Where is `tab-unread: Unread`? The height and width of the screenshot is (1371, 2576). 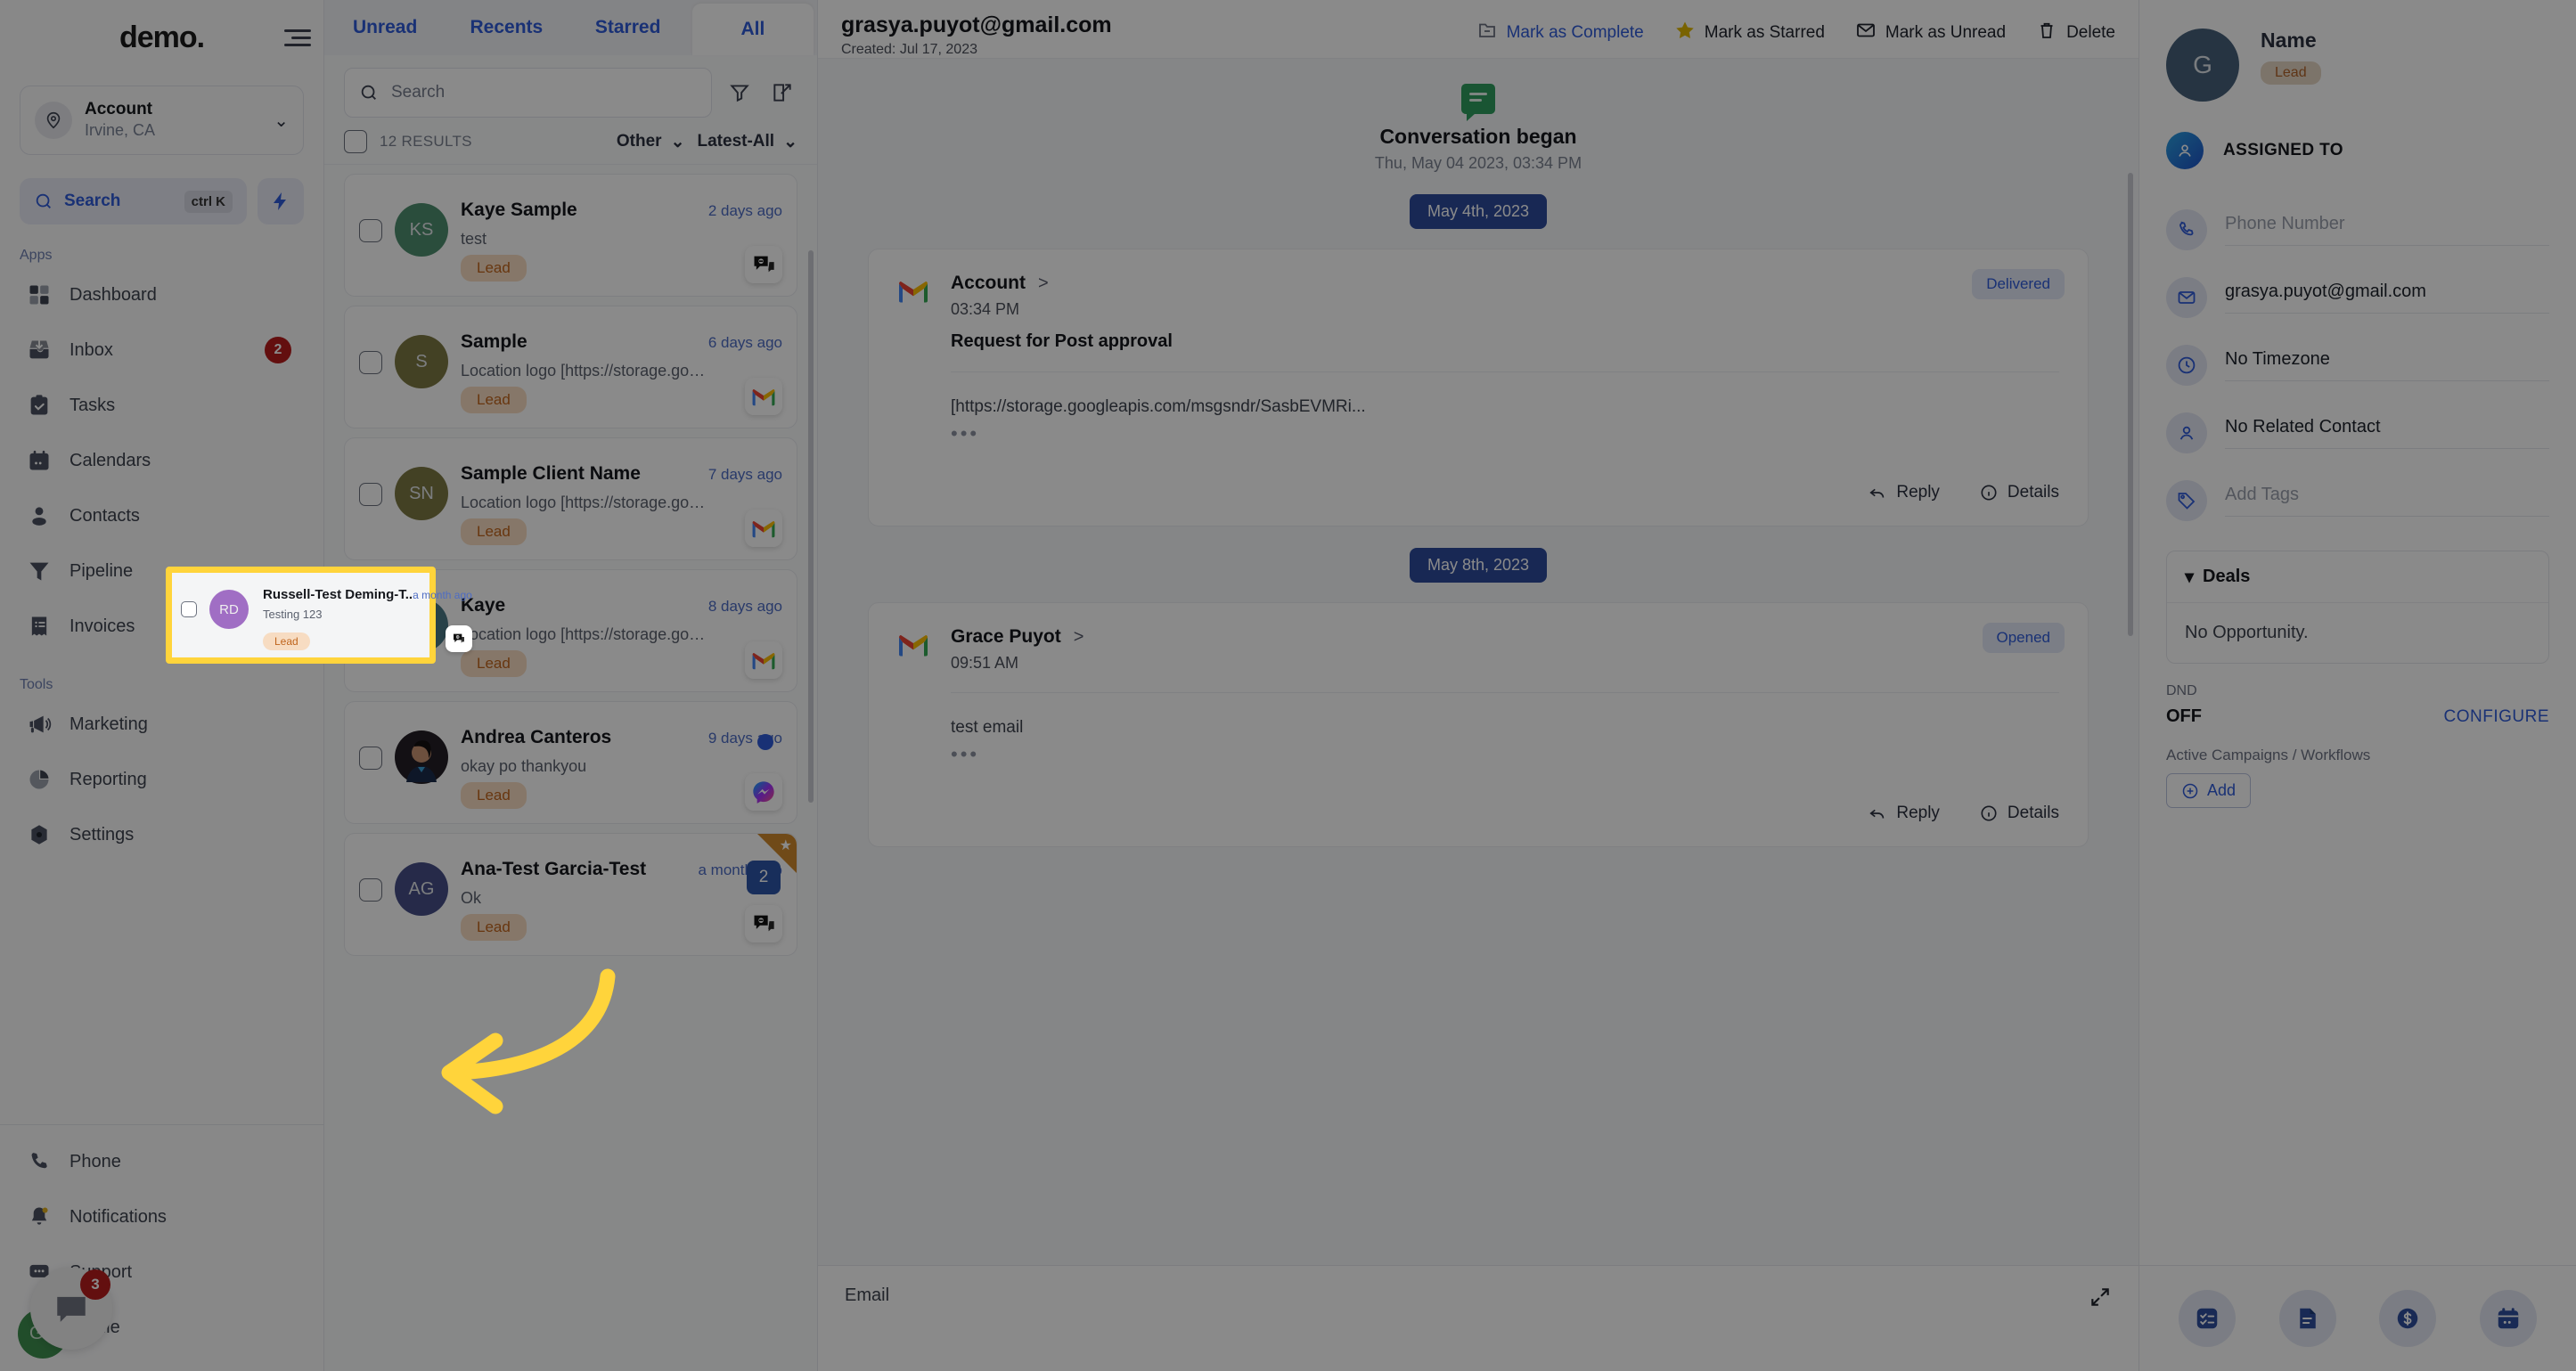
tab-unread: Unread is located at coordinates (385, 27).